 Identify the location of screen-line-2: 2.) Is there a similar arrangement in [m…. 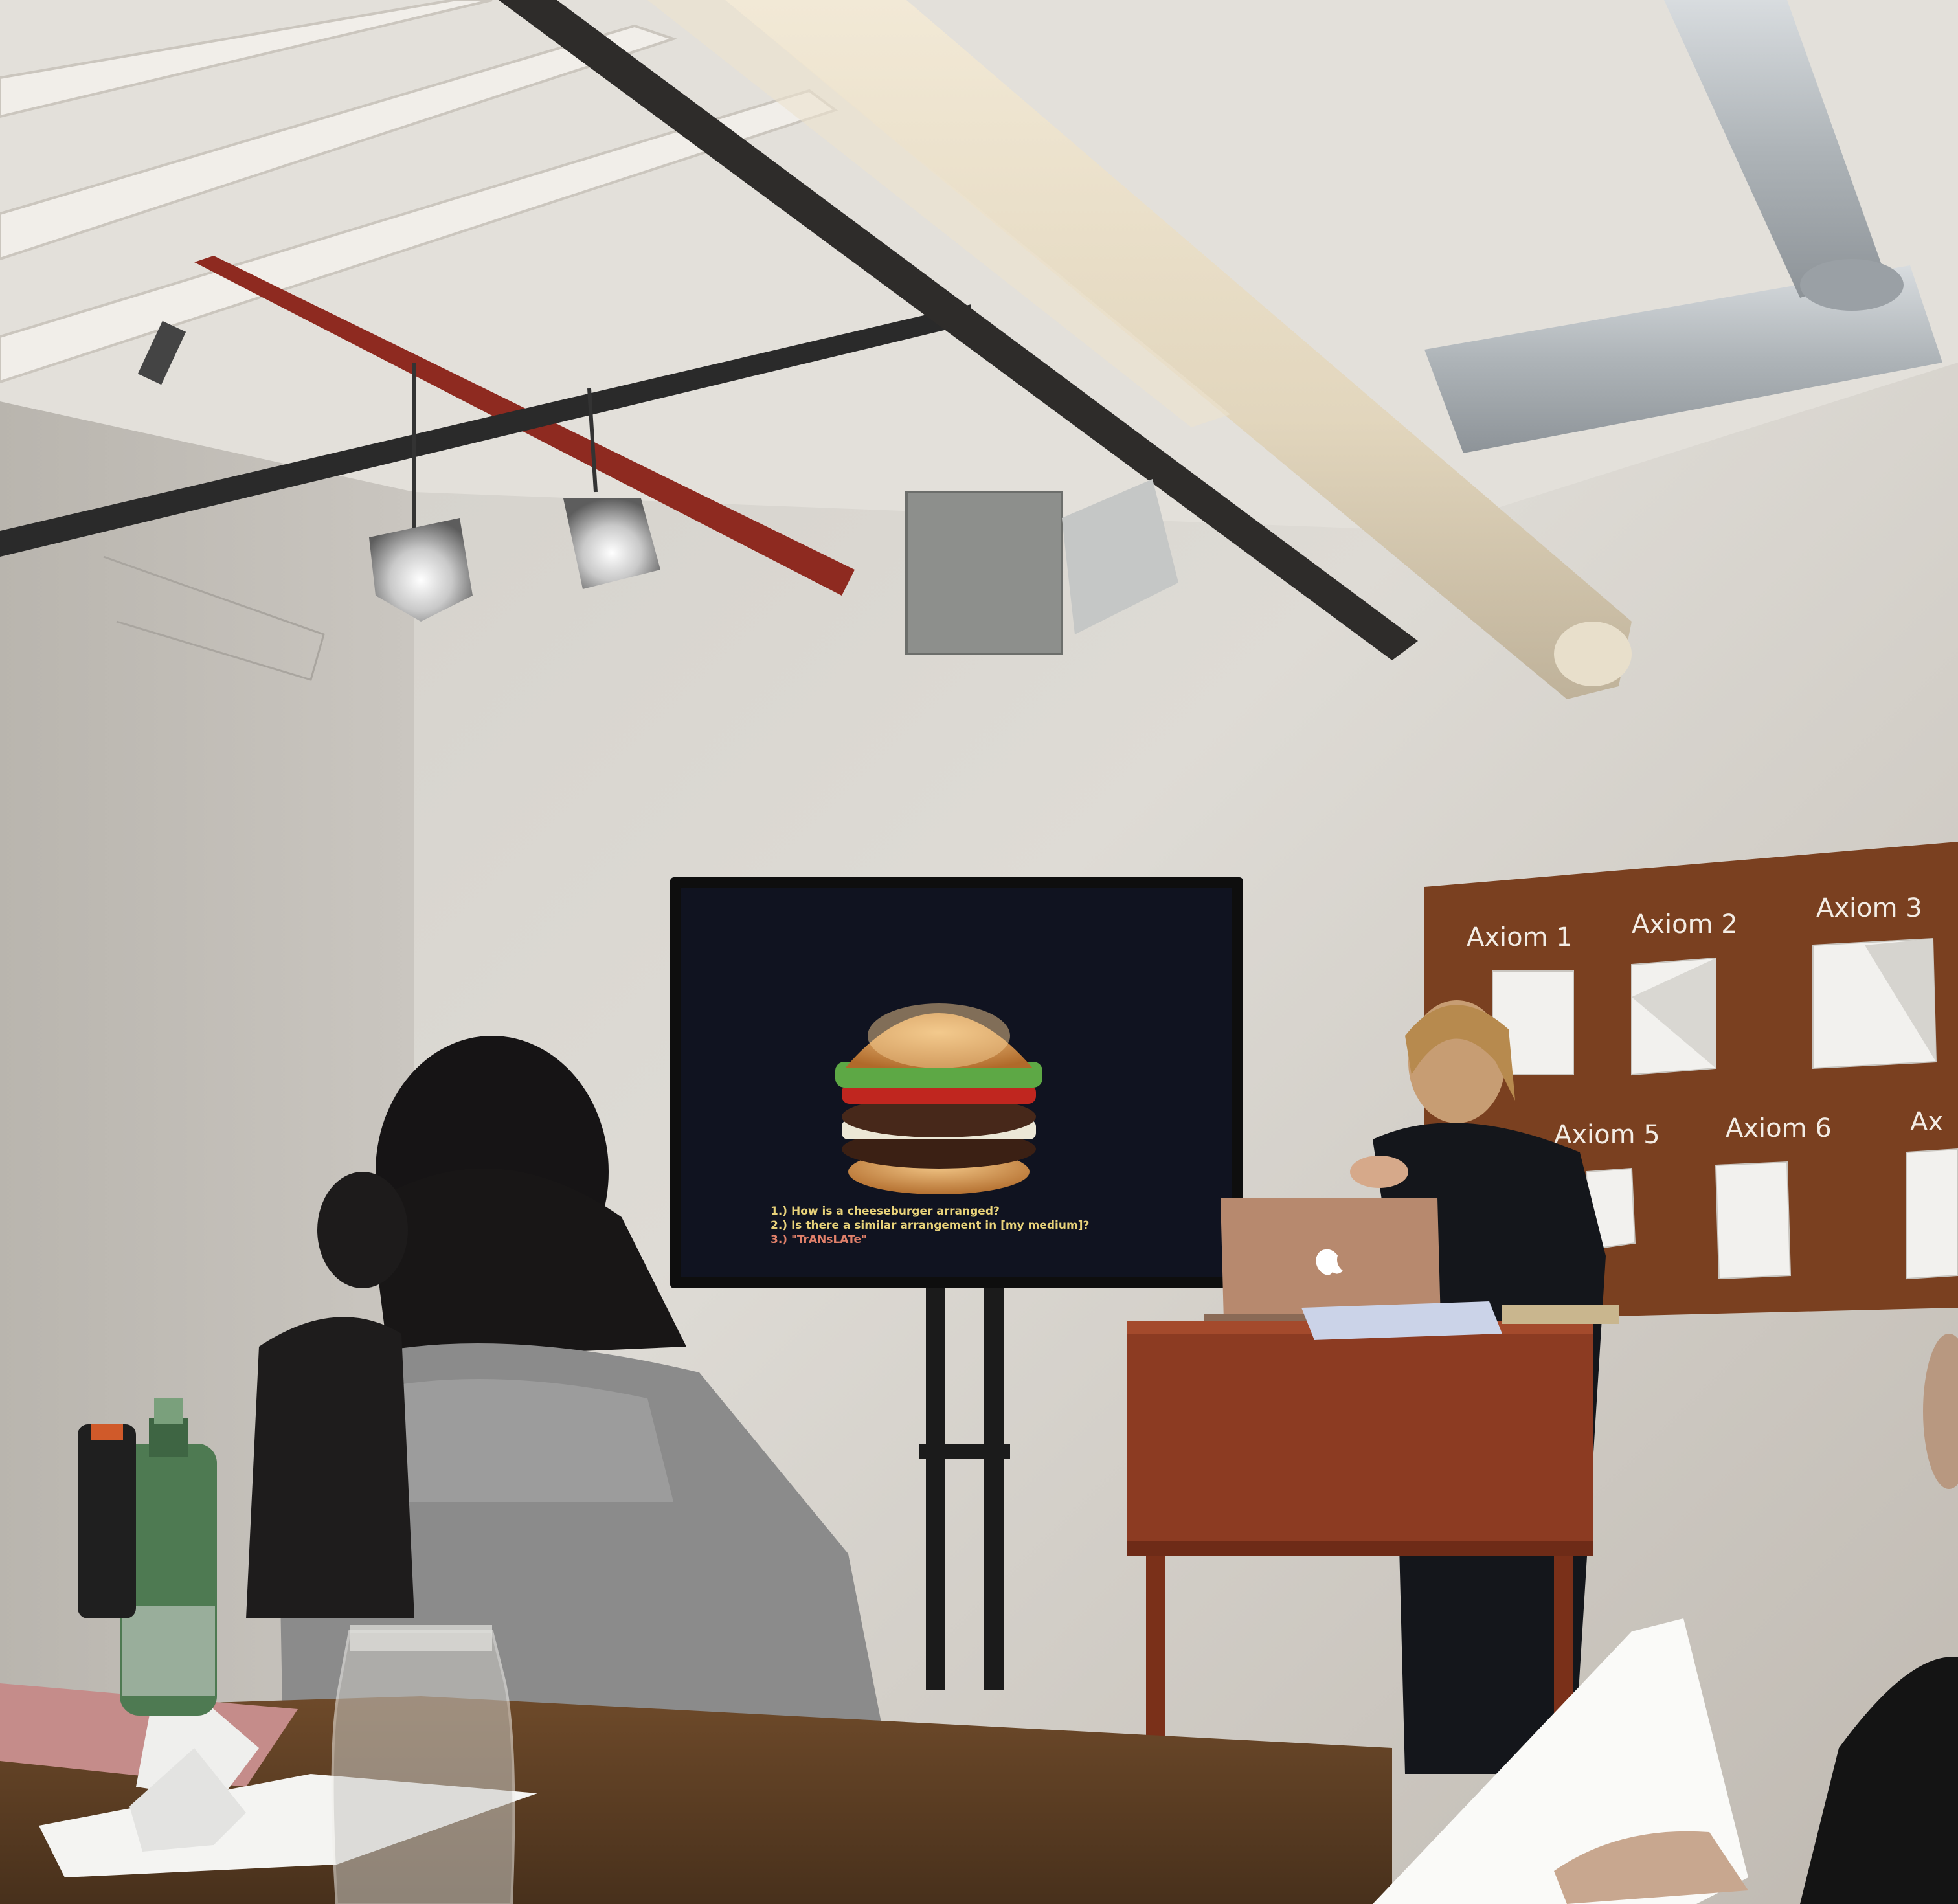
(930, 1225).